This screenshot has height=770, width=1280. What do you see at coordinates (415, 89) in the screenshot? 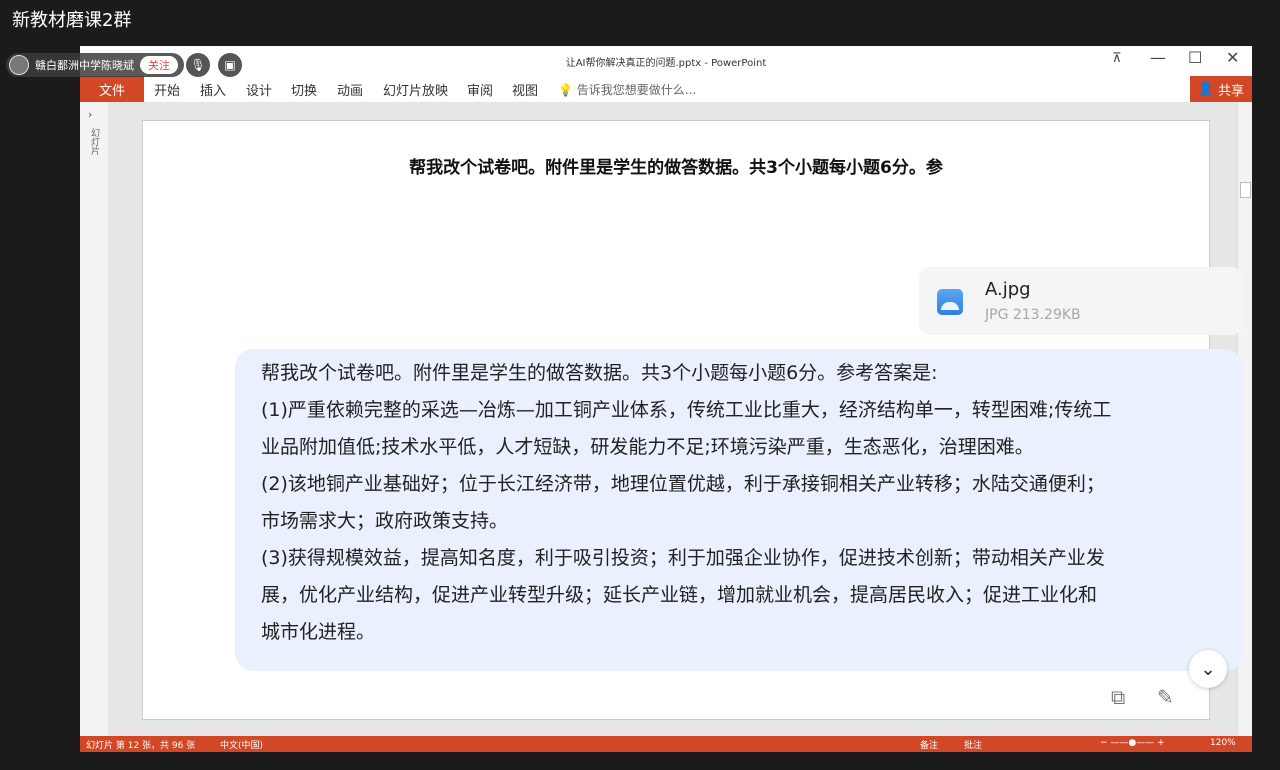
I see `tab-slideshow: 幻灯片放映` at bounding box center [415, 89].